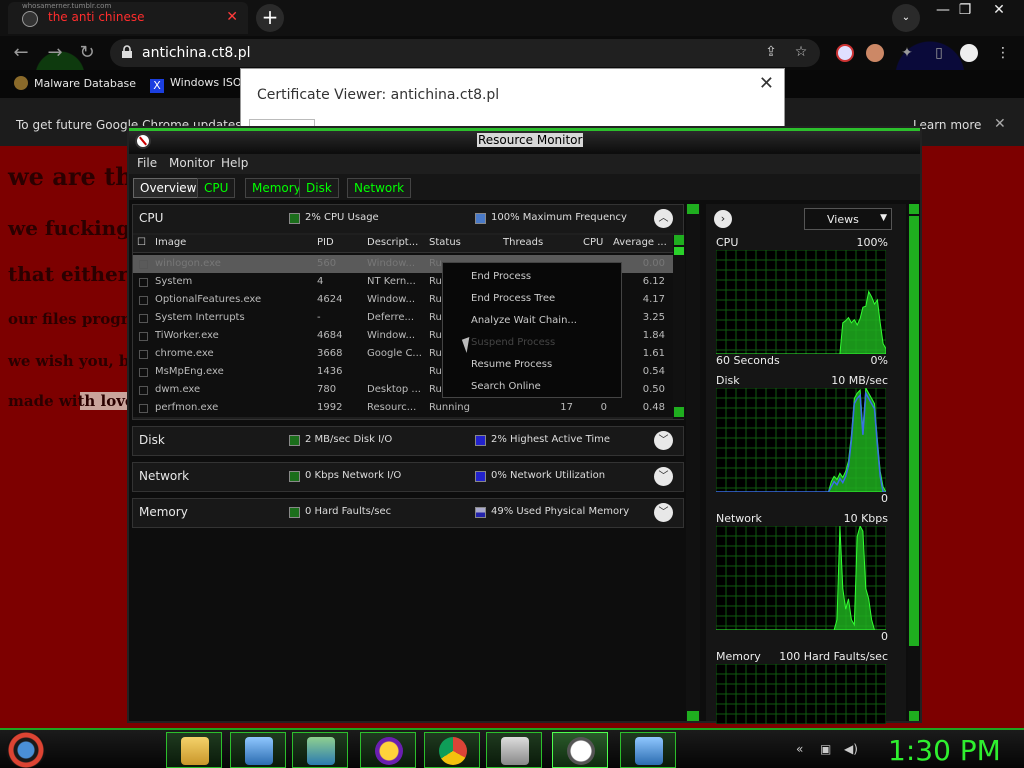  Describe the element at coordinates (969, 53) in the screenshot. I see `profile-avatar` at that location.